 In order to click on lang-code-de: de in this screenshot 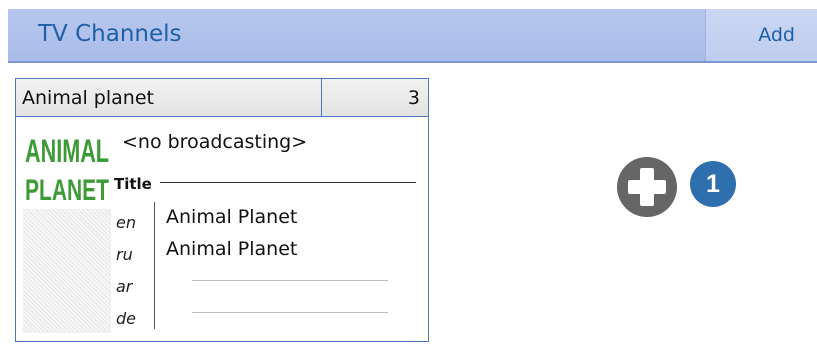, I will do `click(126, 318)`.